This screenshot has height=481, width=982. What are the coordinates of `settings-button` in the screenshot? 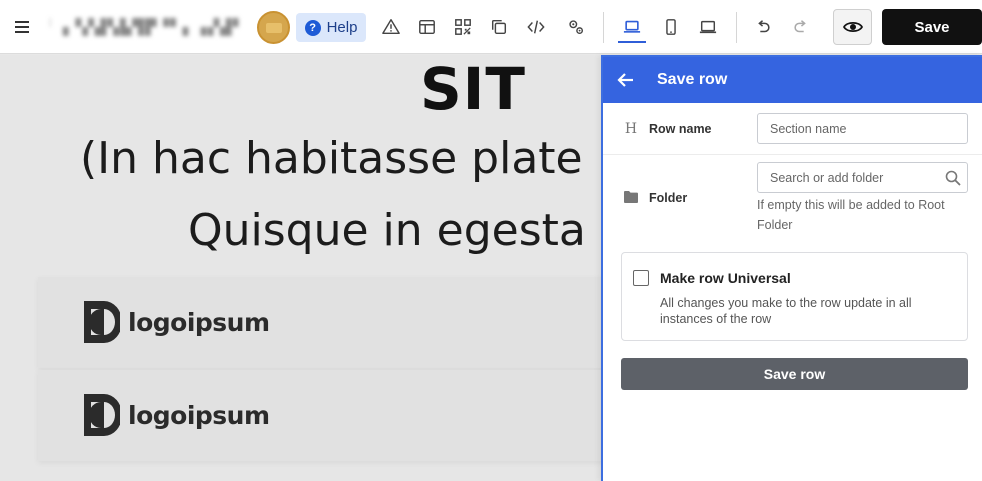 It's located at (576, 27).